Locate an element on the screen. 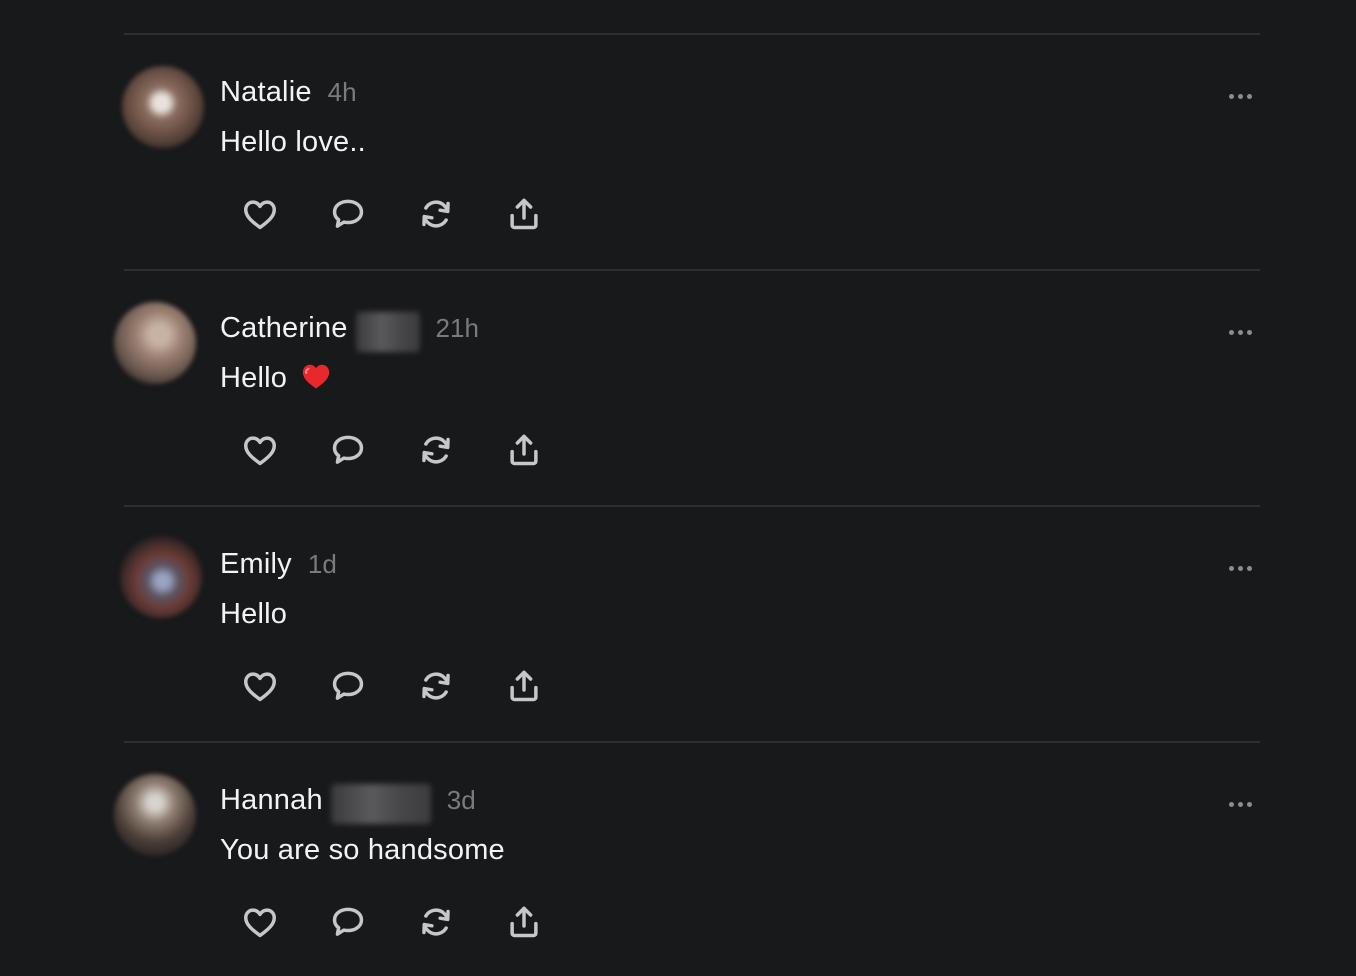  post-time: 4h is located at coordinates (342, 92).